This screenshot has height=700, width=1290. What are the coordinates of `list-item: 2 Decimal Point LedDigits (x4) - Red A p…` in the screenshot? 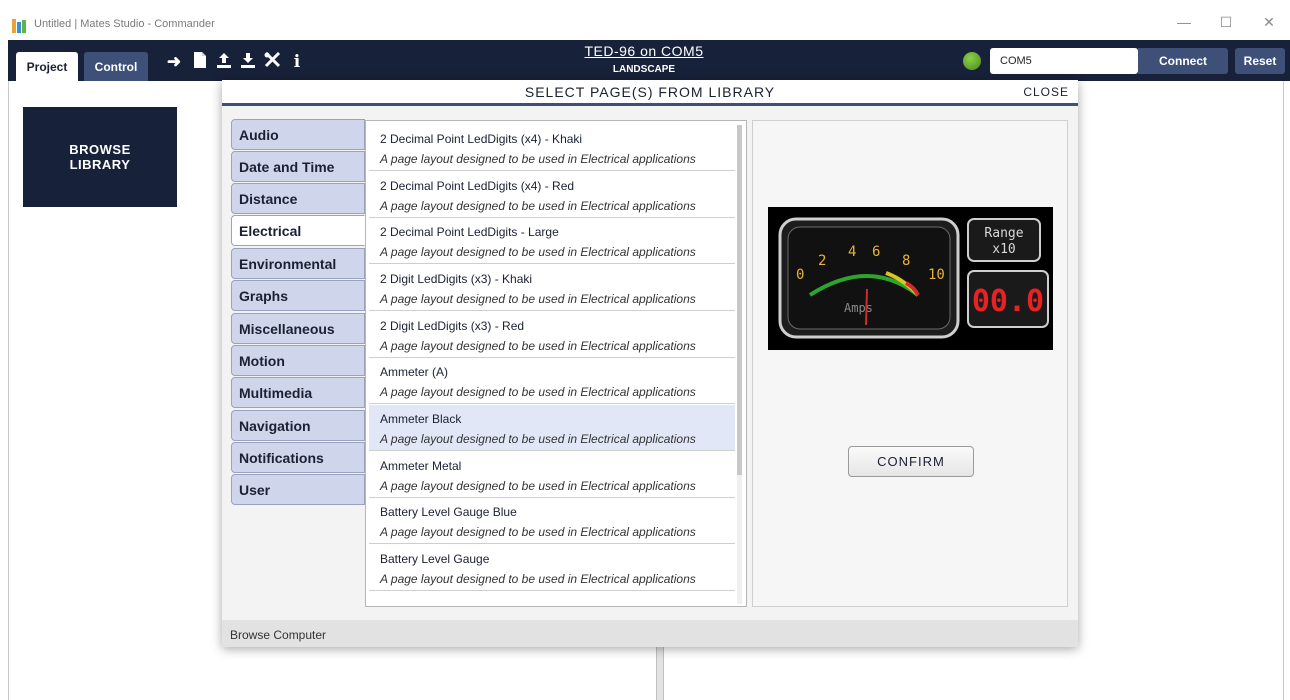 It's located at (552, 195).